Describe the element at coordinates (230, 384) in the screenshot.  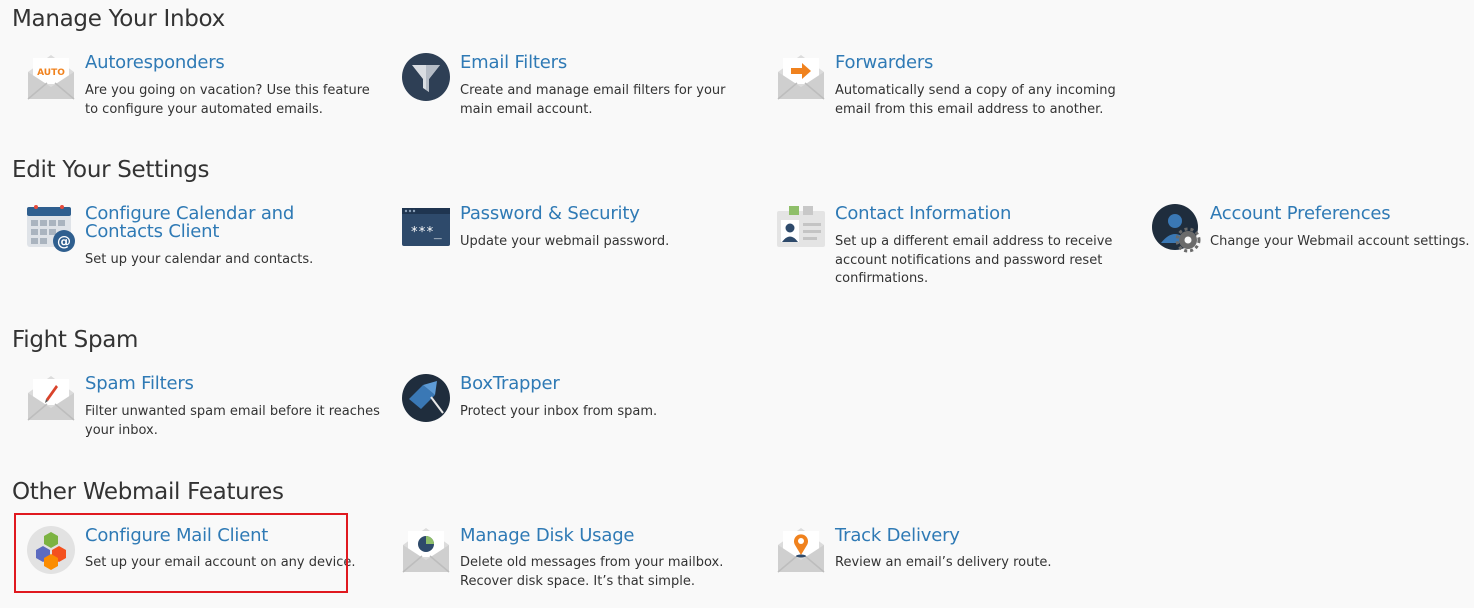
I see `spam-filters-link: Spam Filters` at that location.